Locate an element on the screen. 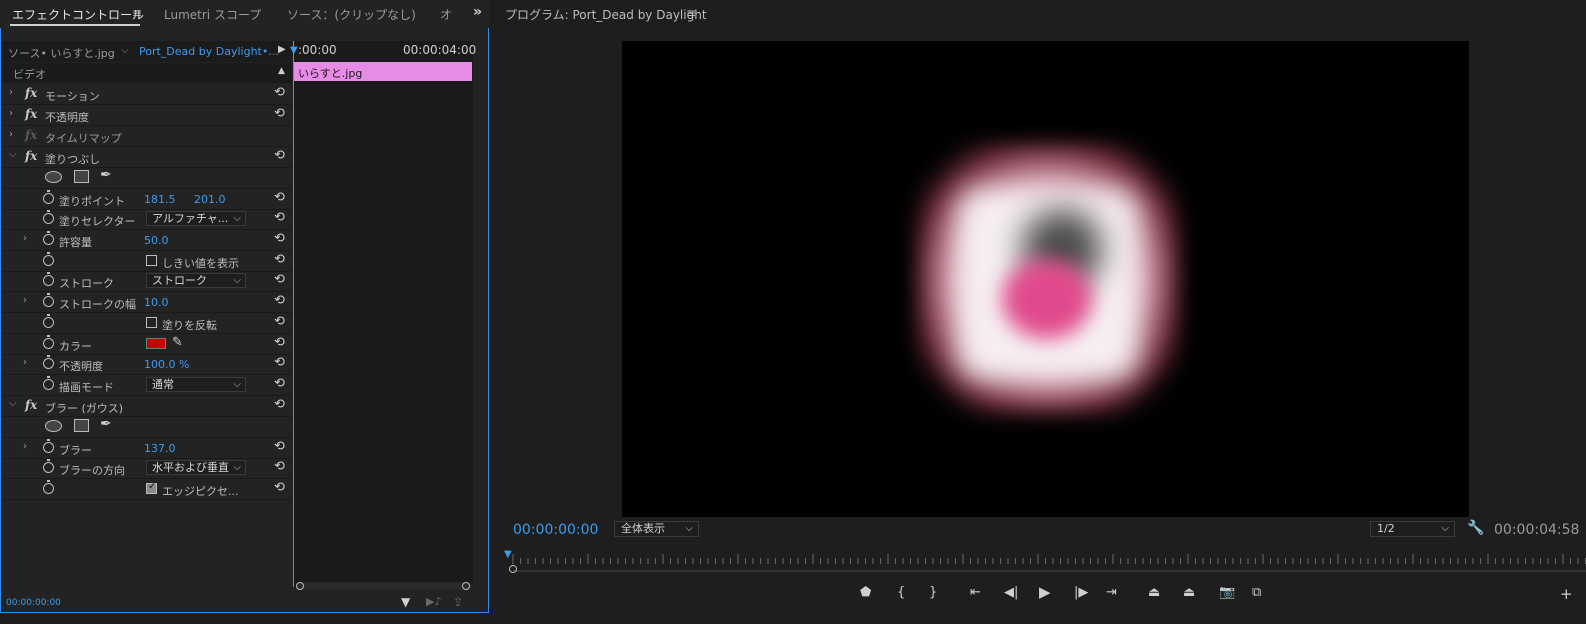 The width and height of the screenshot is (1586, 624). effect-row-motion: › fx モーション ⟲ is located at coordinates (147, 94).